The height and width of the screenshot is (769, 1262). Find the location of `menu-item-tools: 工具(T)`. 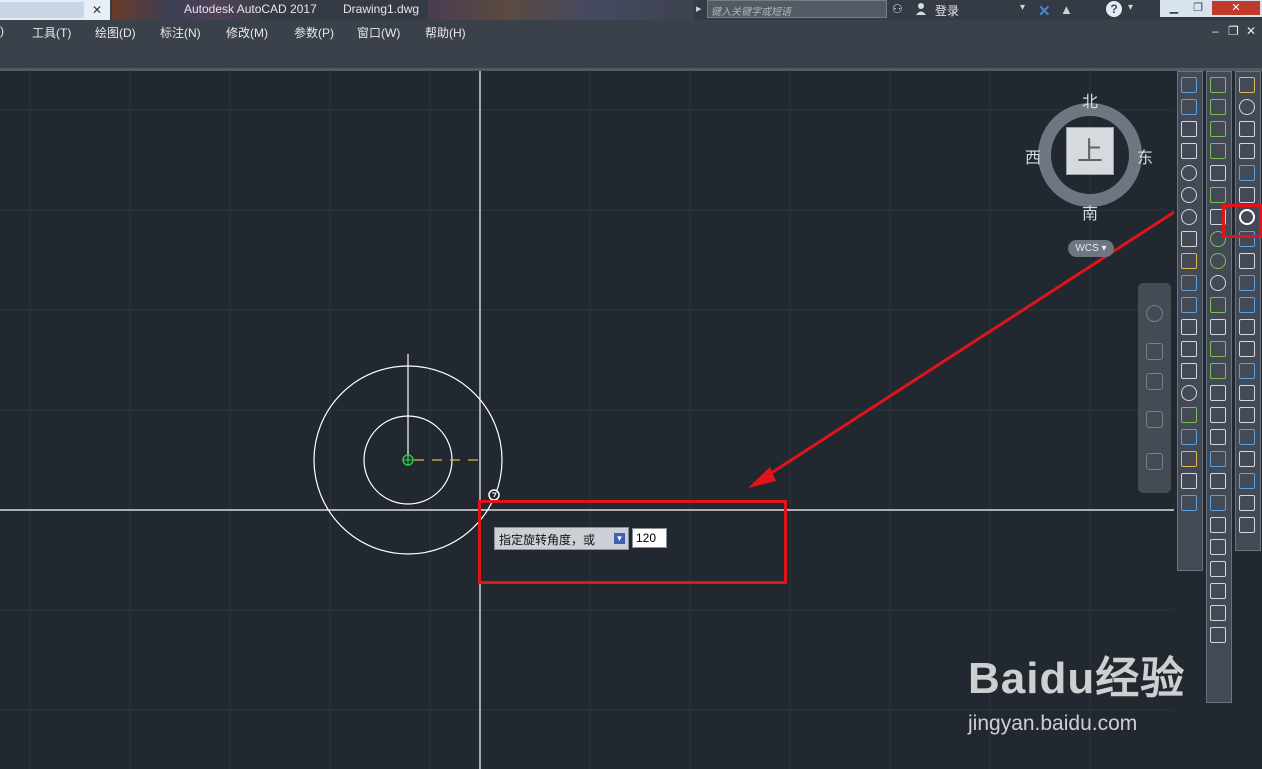

menu-item-tools: 工具(T) is located at coordinates (51, 32).